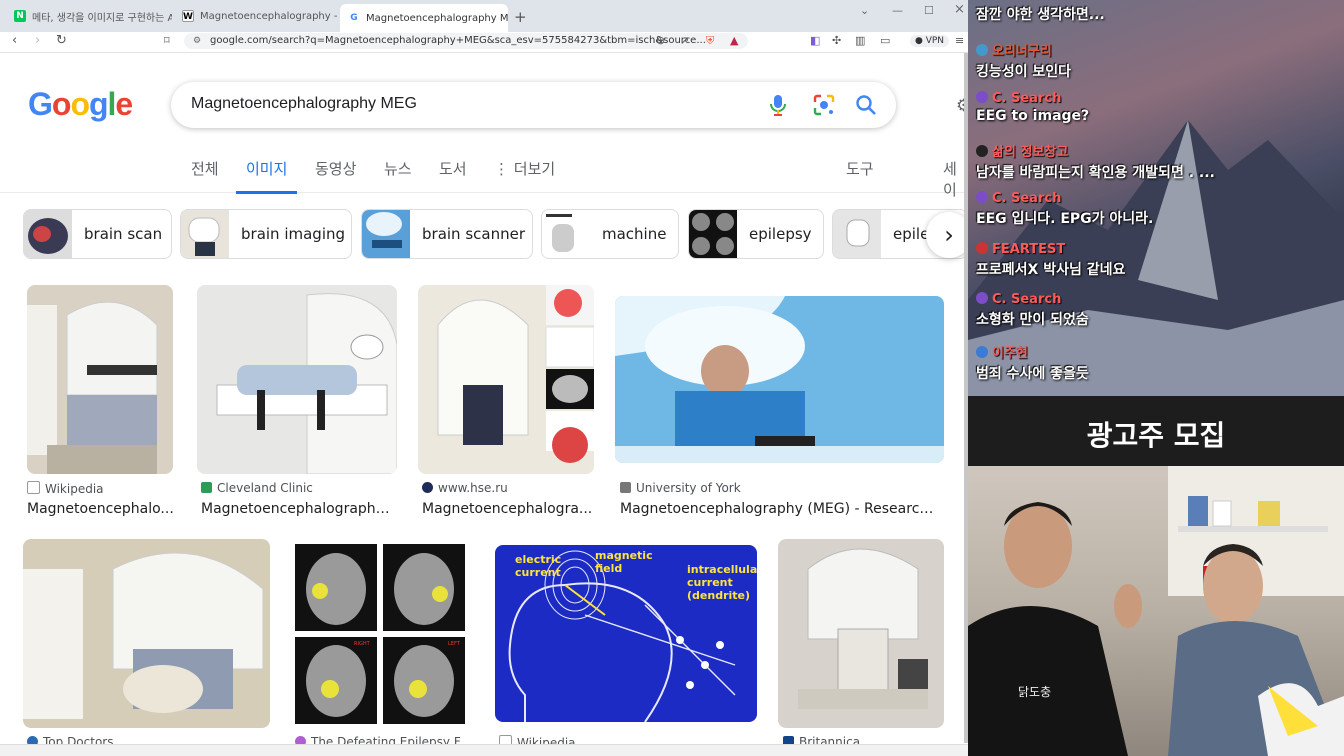 The image size is (1344, 756). I want to click on google-favicon-icon: G, so click(354, 18).